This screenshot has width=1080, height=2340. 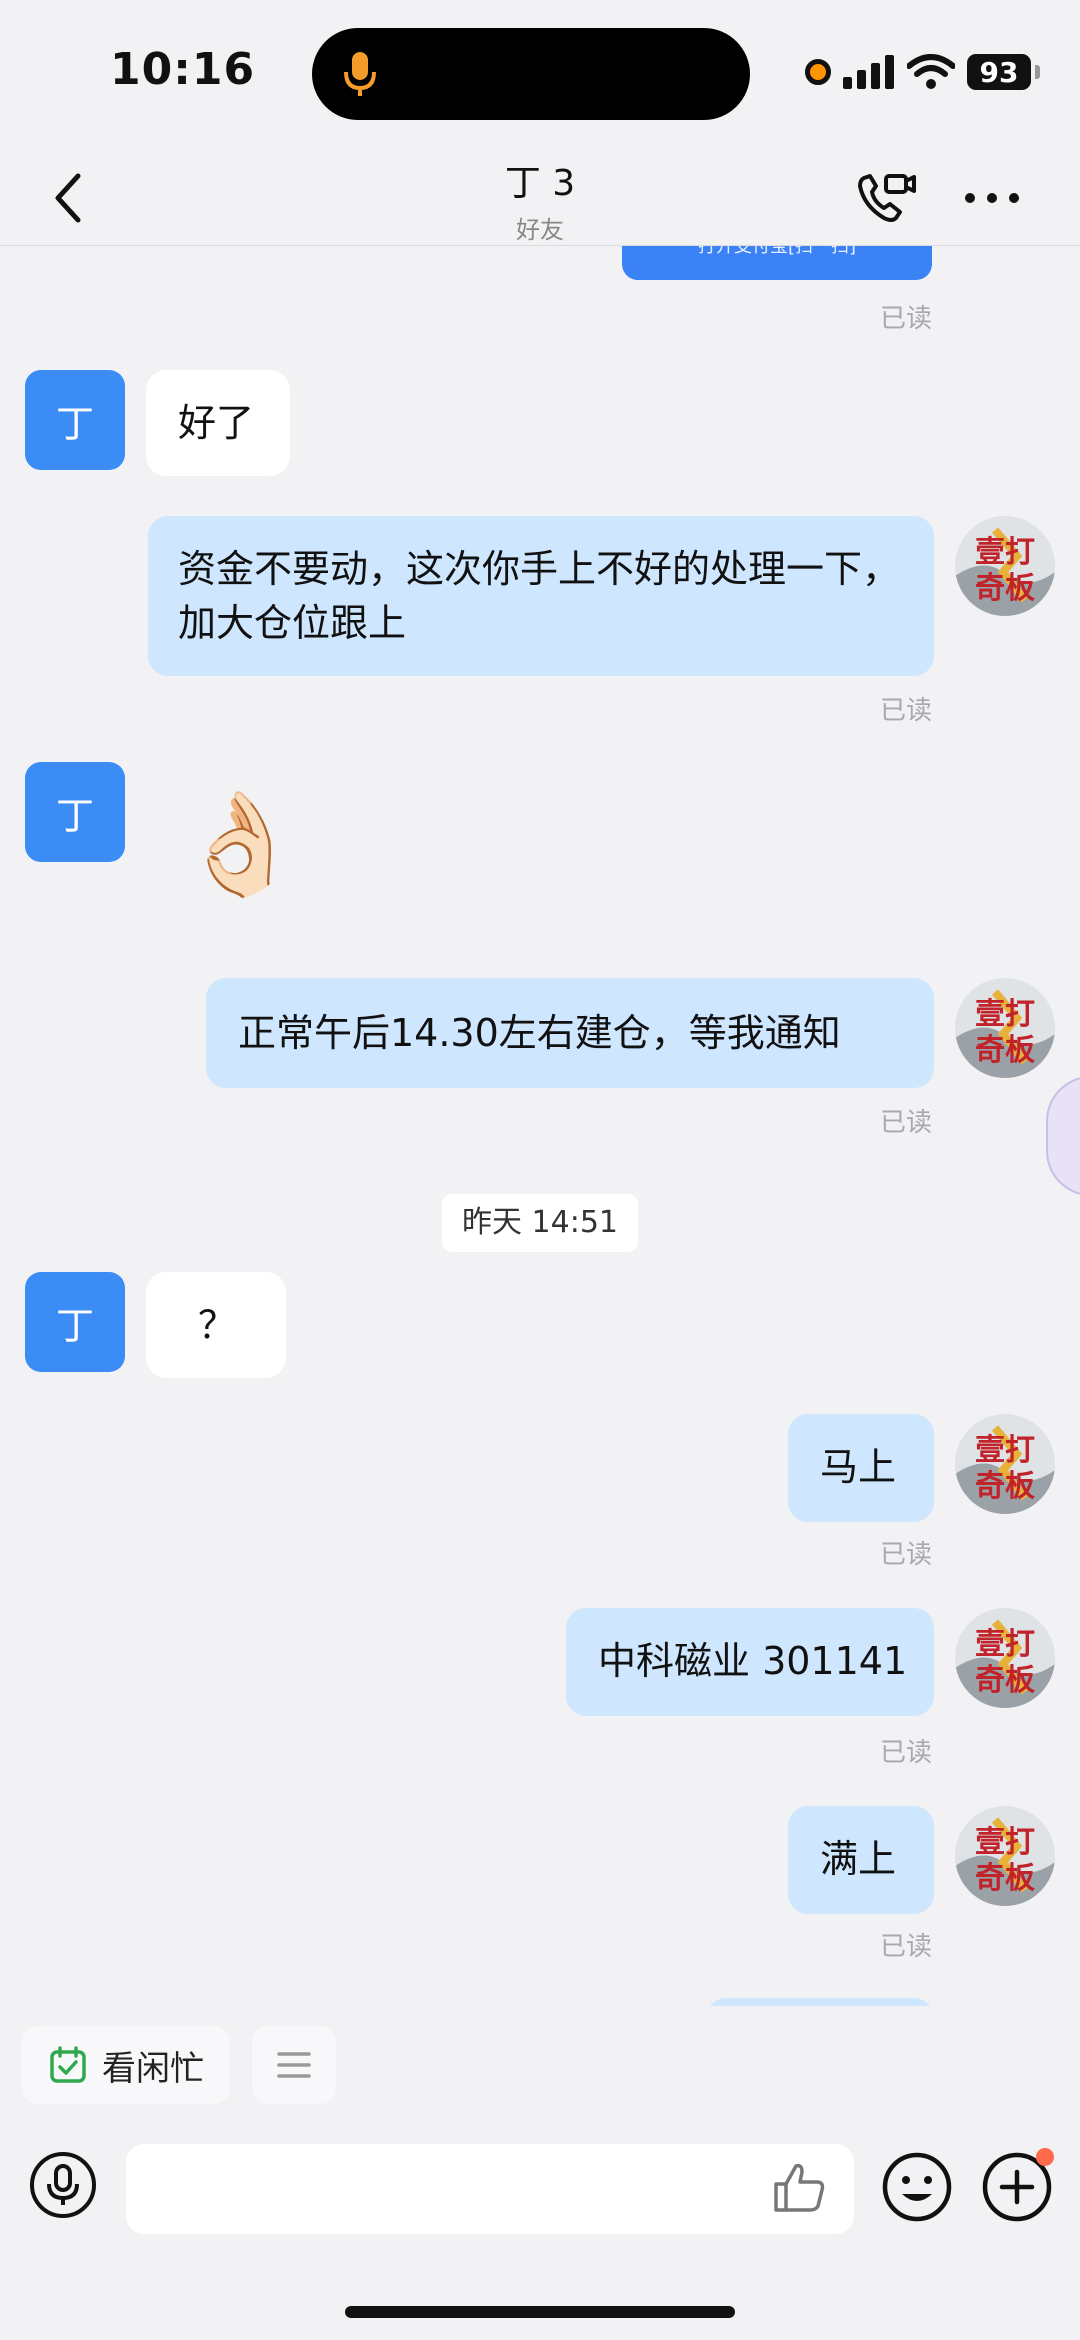 What do you see at coordinates (820, 2002) in the screenshot?
I see `message-bubble-partial` at bounding box center [820, 2002].